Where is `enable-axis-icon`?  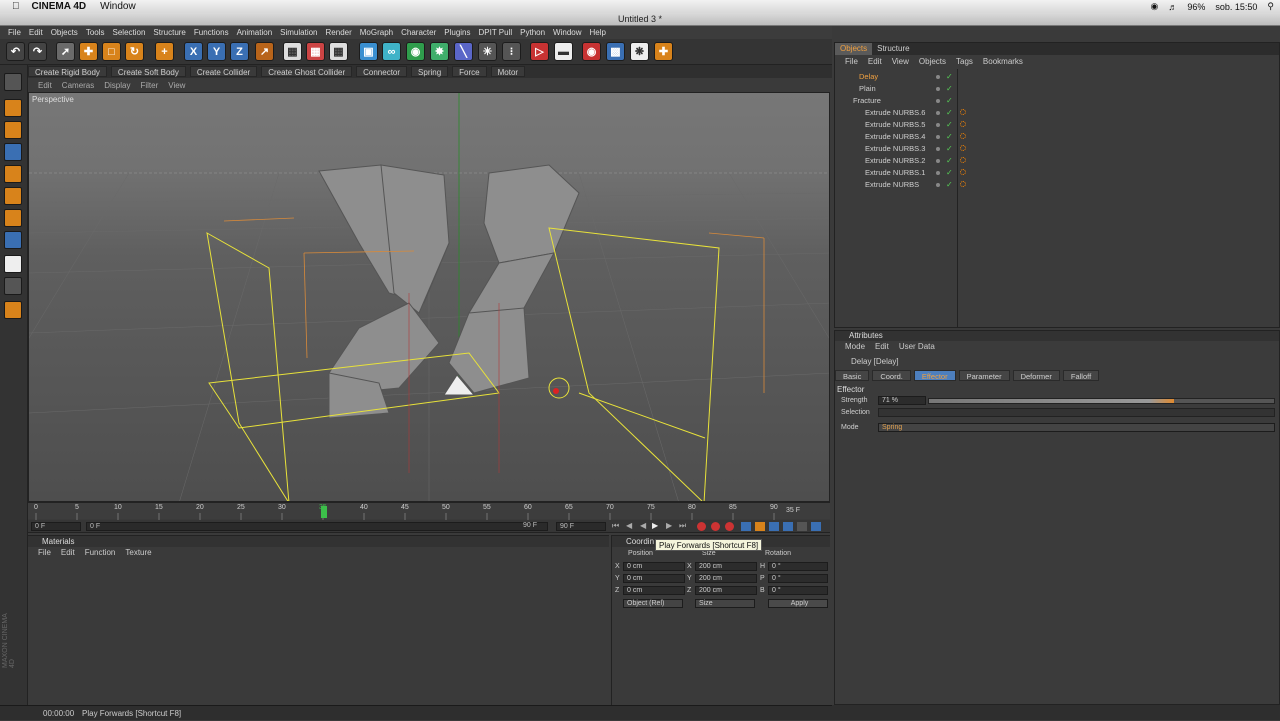 enable-axis-icon is located at coordinates (13, 240).